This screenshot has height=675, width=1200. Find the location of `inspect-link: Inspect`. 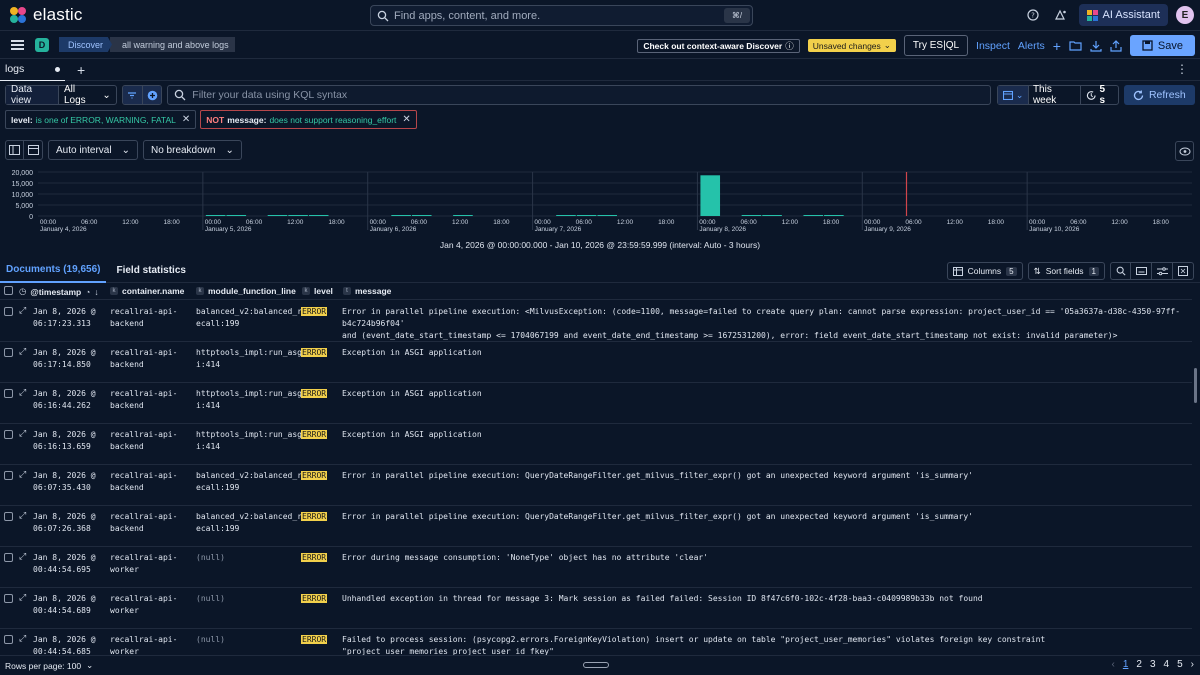

inspect-link: Inspect is located at coordinates (993, 46).